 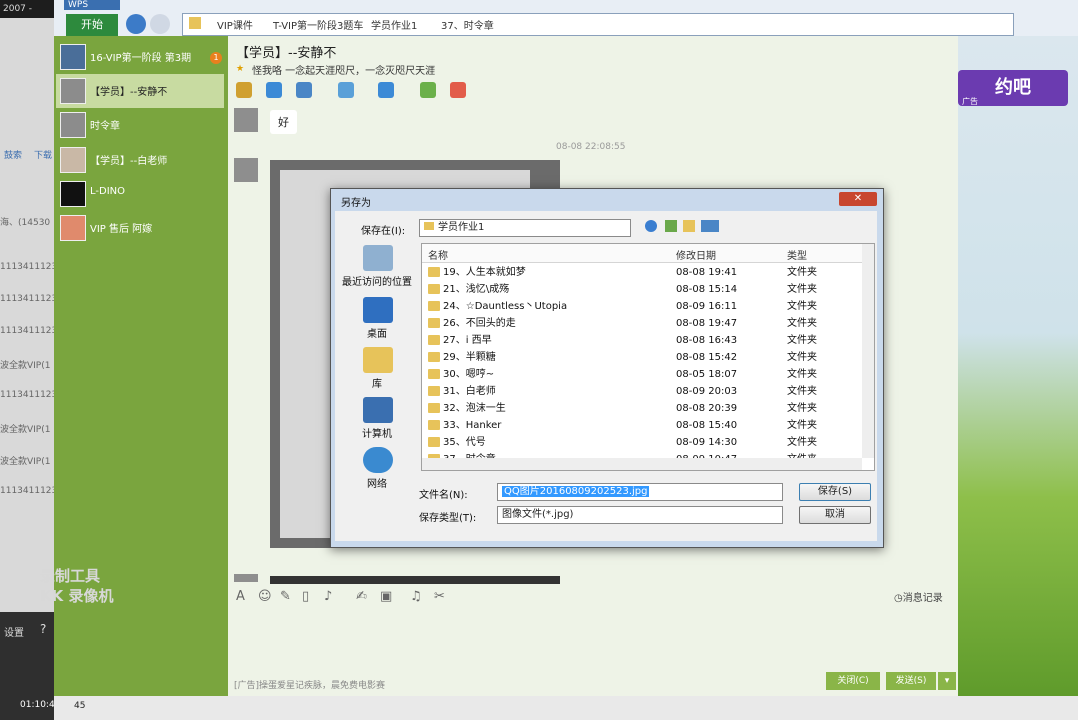 I want to click on send-button: 发送(S), so click(x=911, y=681).